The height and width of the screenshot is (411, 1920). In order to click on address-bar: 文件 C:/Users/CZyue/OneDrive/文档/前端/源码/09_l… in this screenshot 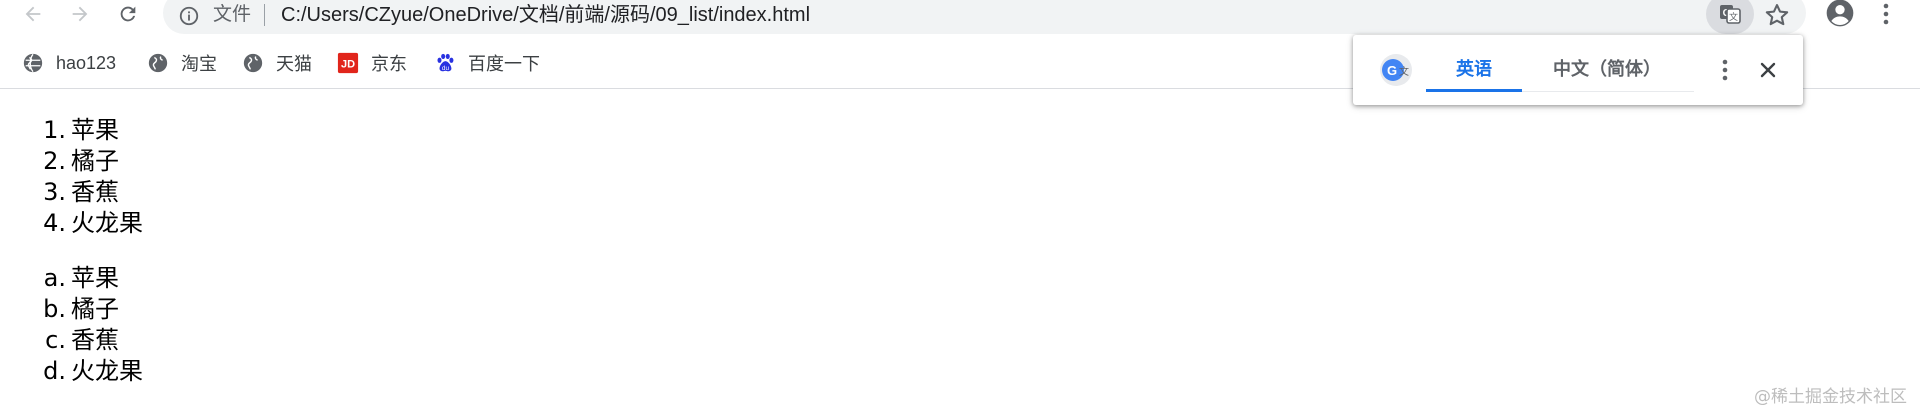, I will do `click(984, 17)`.